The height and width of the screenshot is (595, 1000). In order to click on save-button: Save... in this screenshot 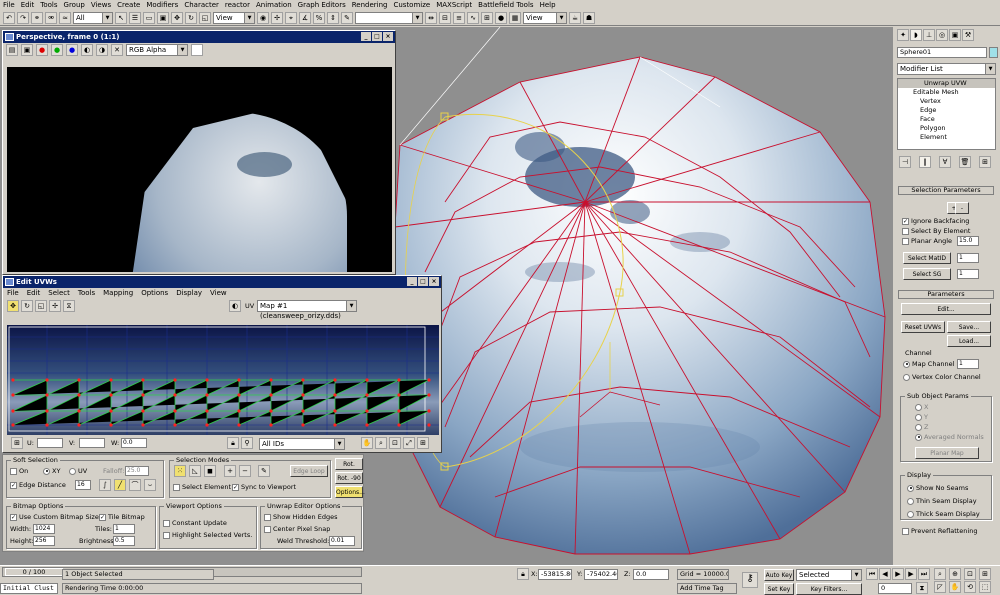, I will do `click(969, 327)`.